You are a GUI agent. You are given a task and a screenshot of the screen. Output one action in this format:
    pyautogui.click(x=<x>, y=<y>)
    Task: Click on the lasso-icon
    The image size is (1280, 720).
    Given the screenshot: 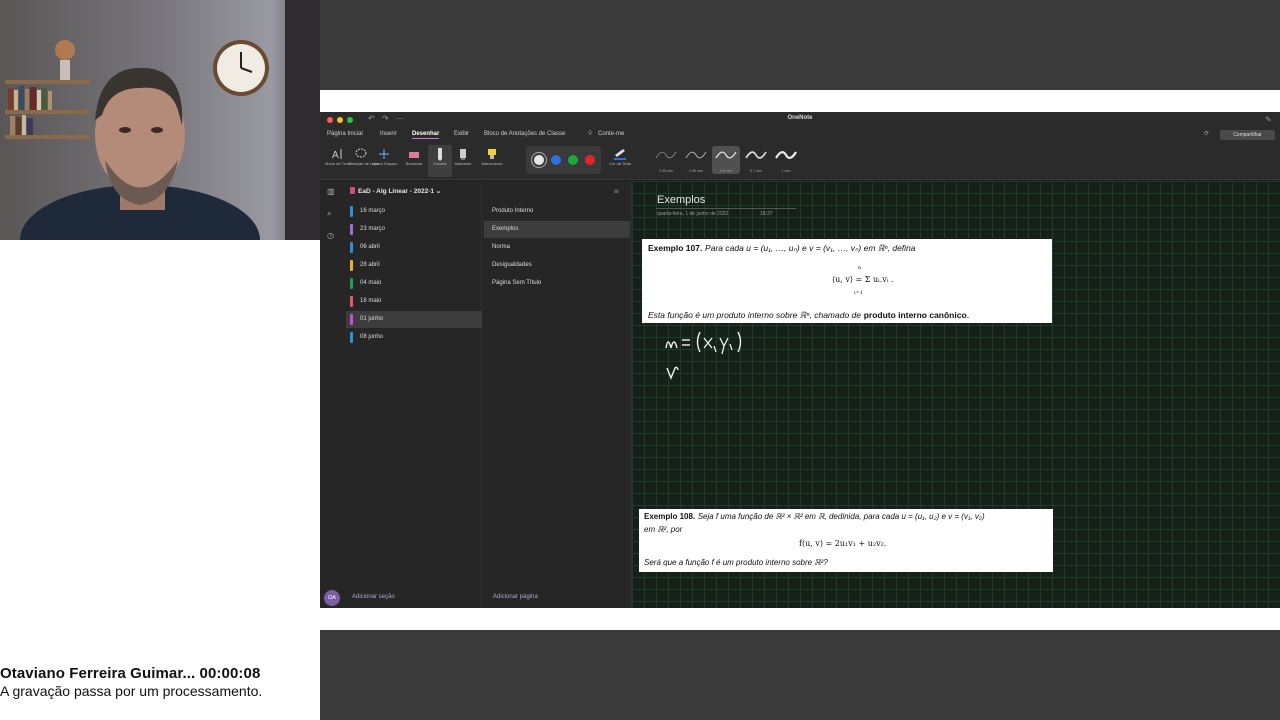 What is the action you would take?
    pyautogui.click(x=361, y=153)
    